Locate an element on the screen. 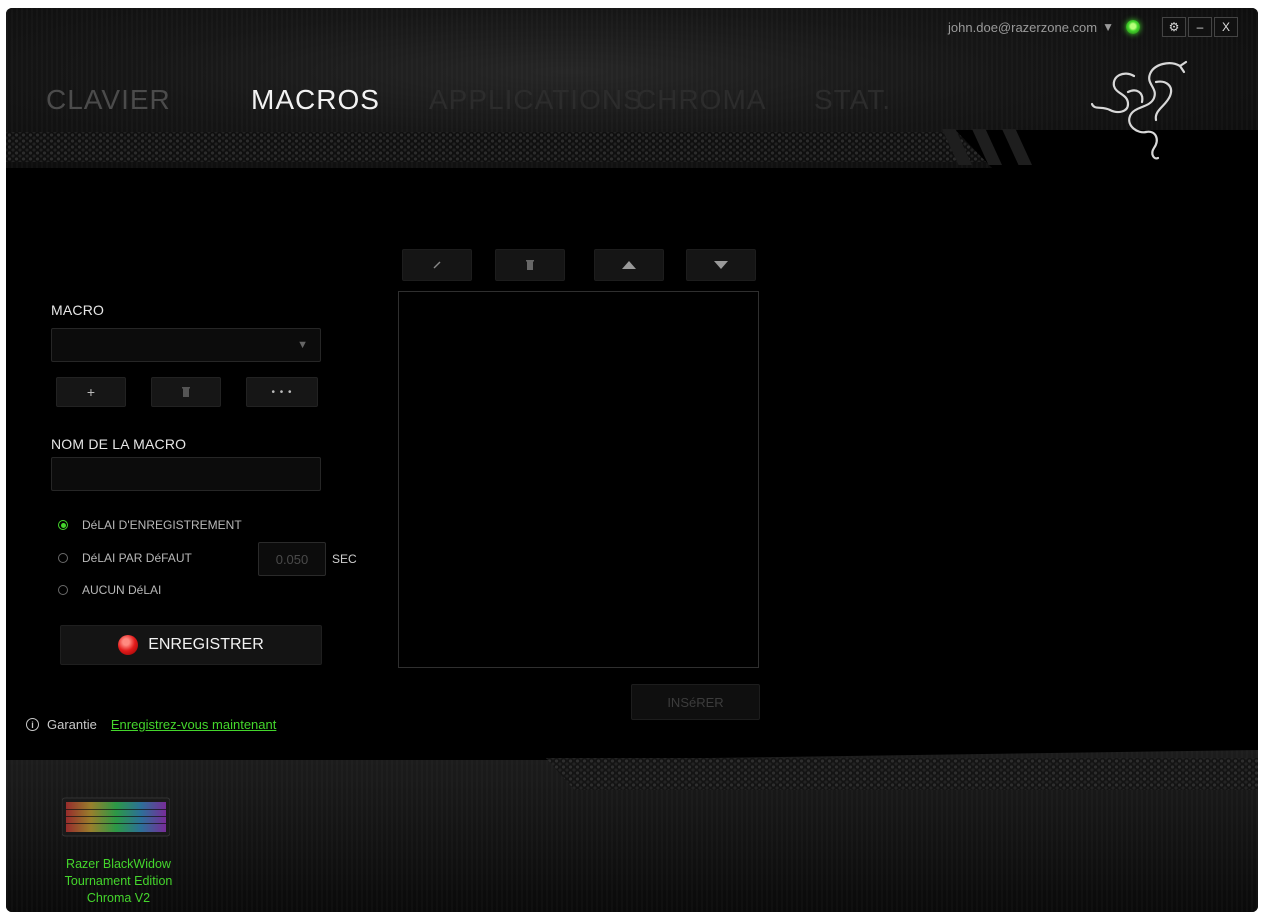 The height and width of the screenshot is (918, 1271). delay-option-label: DéLAI PAR DéFAUT is located at coordinates (137, 558).